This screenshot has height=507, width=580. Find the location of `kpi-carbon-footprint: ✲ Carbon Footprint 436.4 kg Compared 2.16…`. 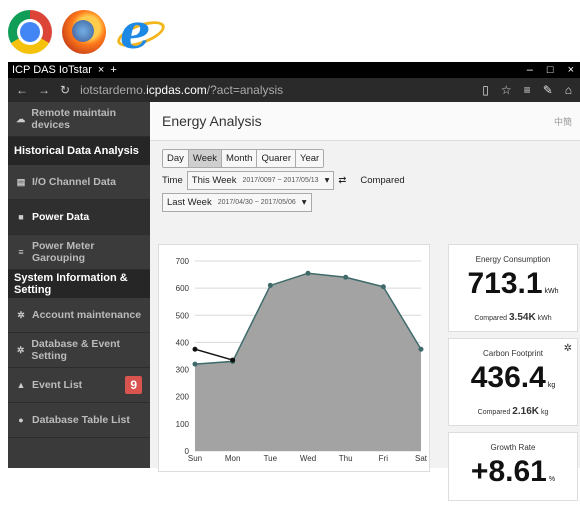

kpi-carbon-footprint: ✲ Carbon Footprint 436.4 kg Compared 2.16… is located at coordinates (513, 382).